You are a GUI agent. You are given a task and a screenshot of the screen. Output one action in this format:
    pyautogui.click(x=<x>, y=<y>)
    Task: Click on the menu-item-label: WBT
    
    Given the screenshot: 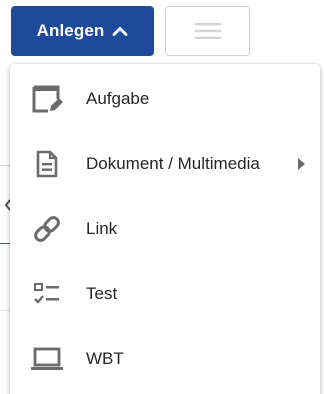 What is the action you would take?
    pyautogui.click(x=105, y=358)
    